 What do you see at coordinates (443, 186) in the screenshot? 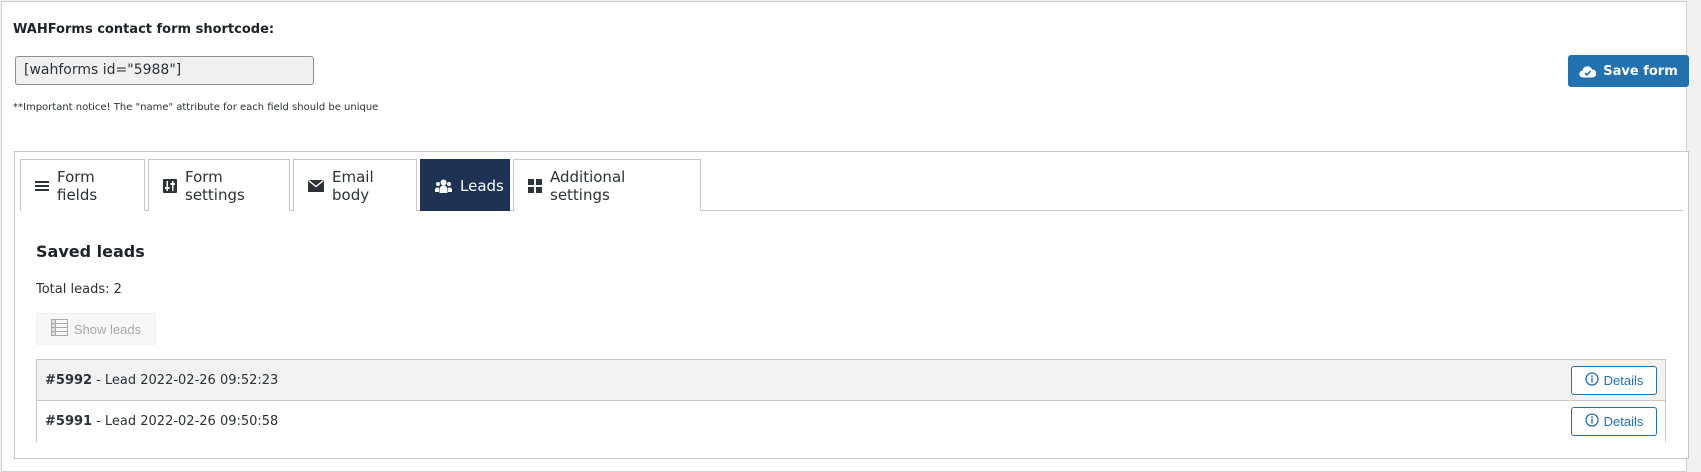
I see `users-icon` at bounding box center [443, 186].